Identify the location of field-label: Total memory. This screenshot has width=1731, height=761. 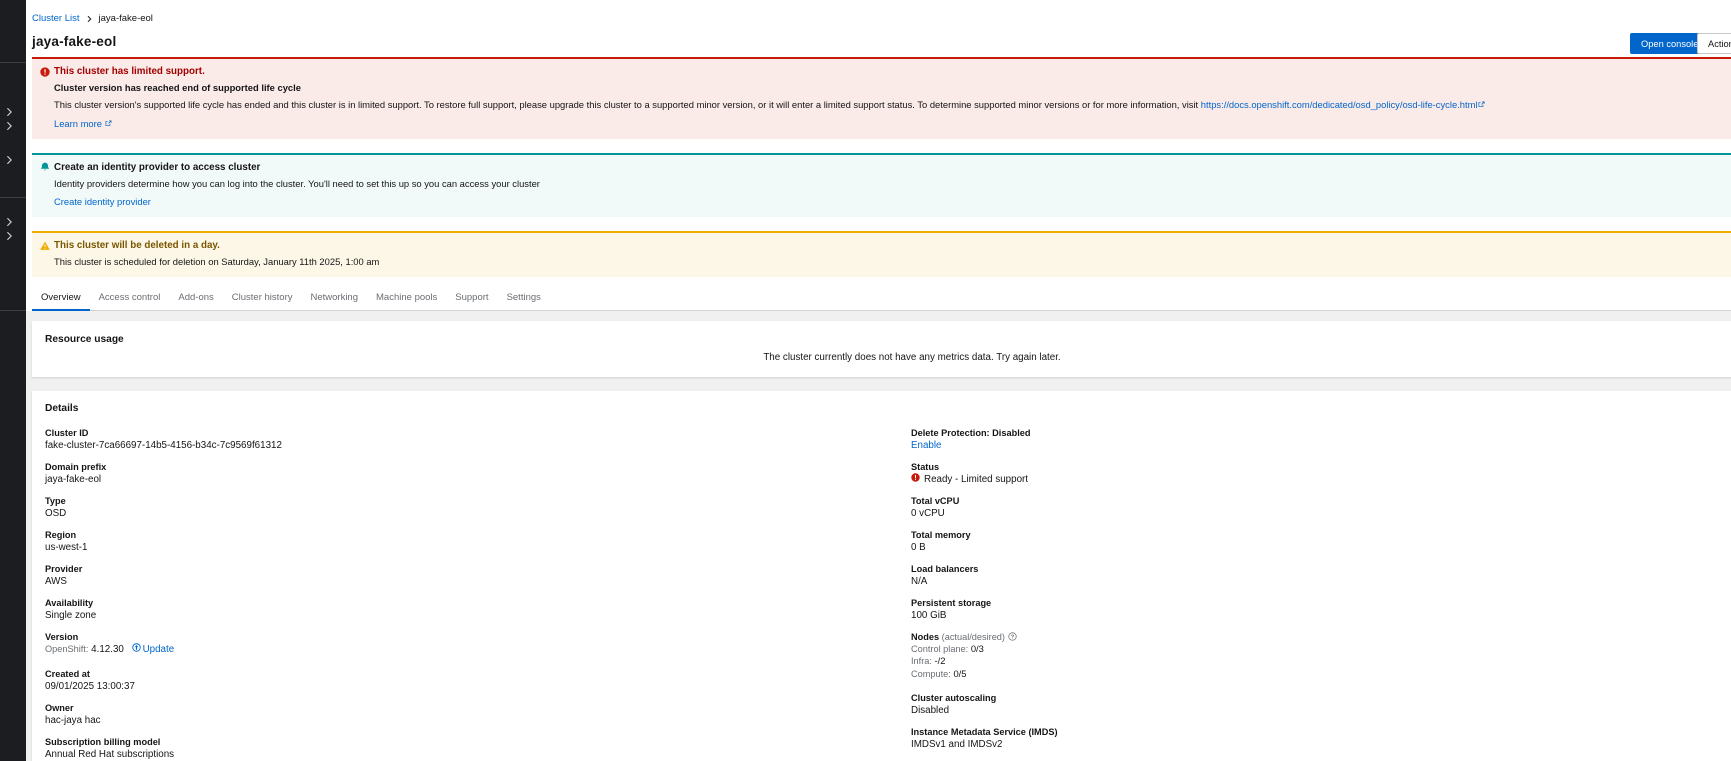
(941, 535).